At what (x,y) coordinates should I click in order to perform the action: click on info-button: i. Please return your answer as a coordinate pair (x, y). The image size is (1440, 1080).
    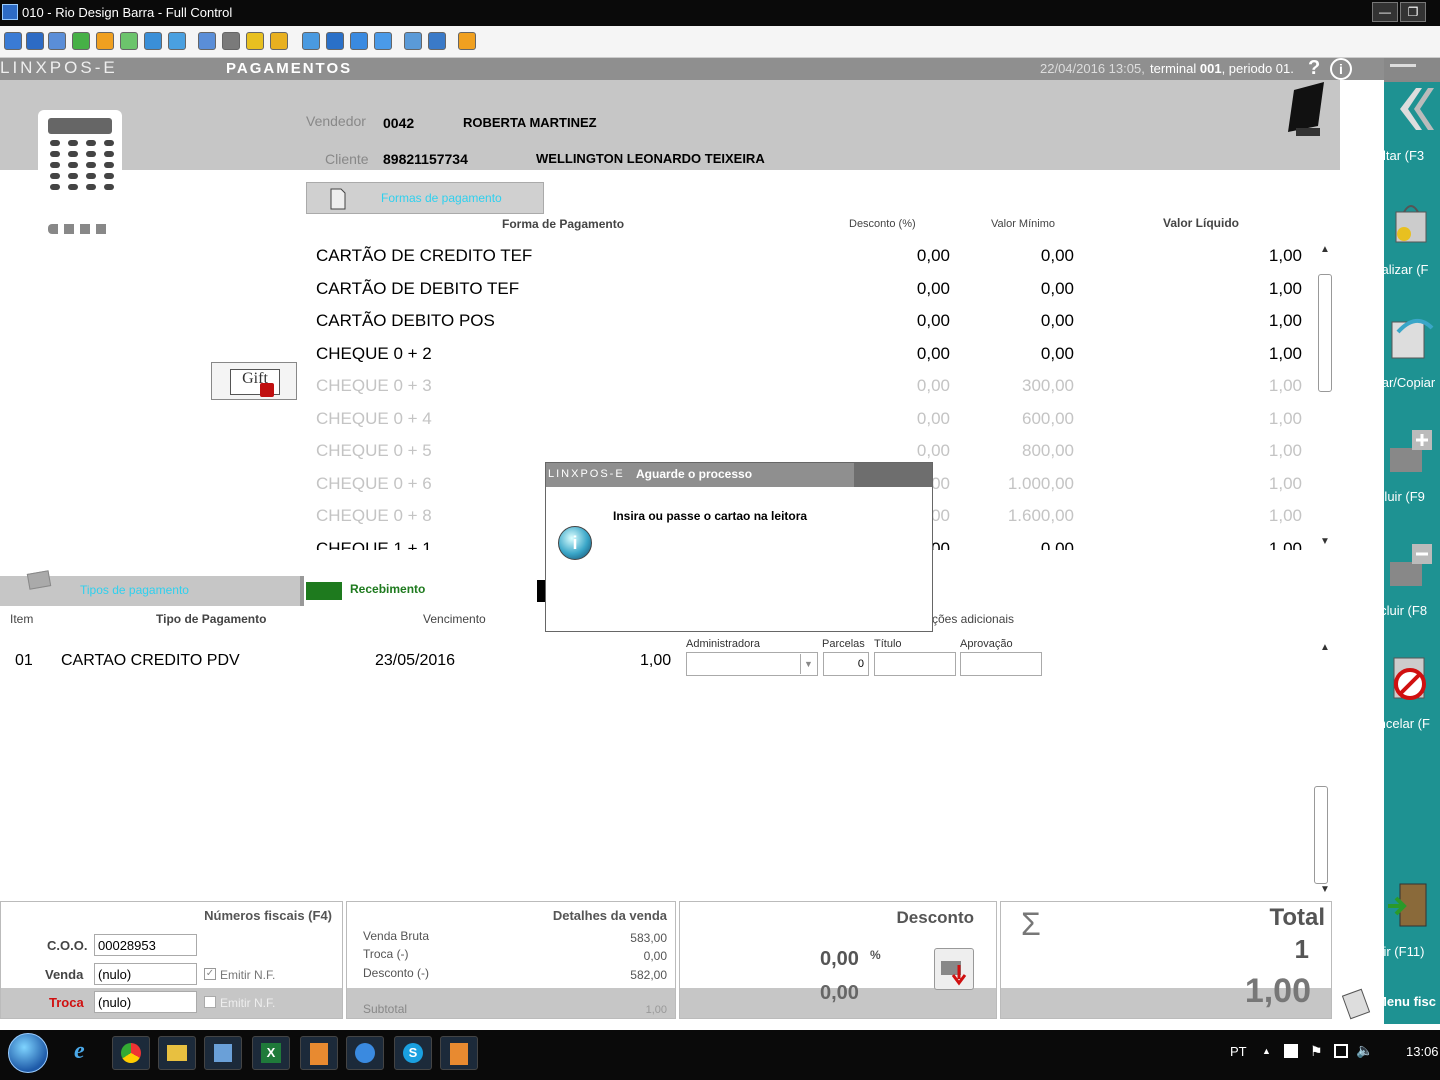
    Looking at the image, I should click on (1341, 69).